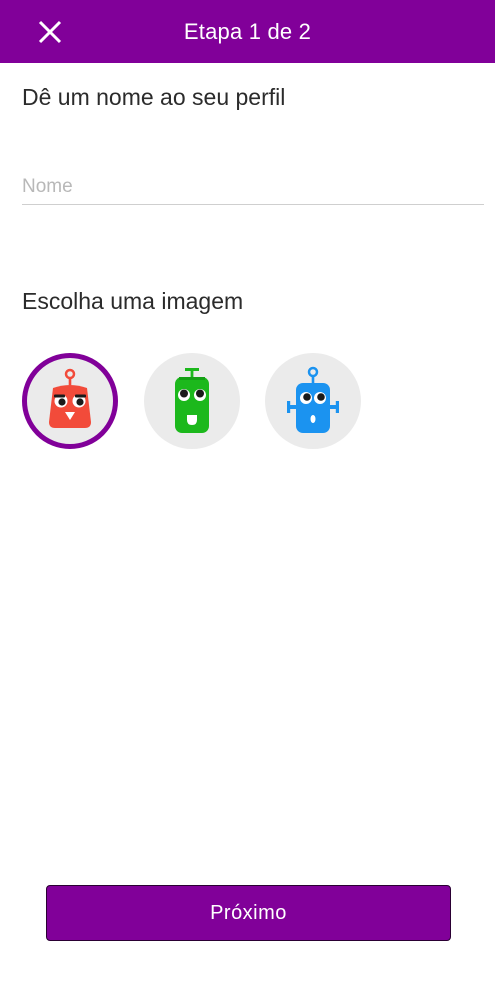  I want to click on avatar-option-red, so click(70, 401).